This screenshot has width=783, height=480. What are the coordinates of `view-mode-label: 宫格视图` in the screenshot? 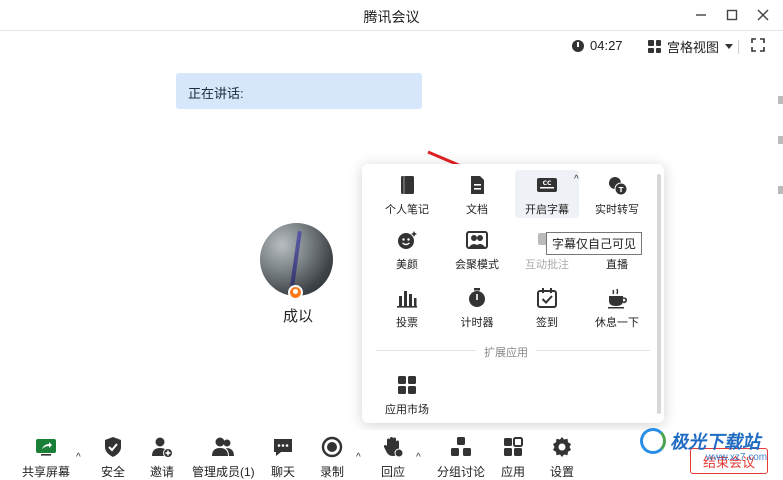 It's located at (693, 47).